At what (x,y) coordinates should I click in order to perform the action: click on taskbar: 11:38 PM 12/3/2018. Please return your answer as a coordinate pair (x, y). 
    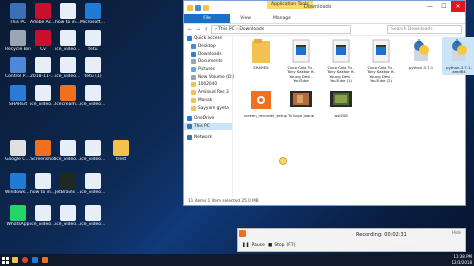
    Looking at the image, I should click on (237, 260).